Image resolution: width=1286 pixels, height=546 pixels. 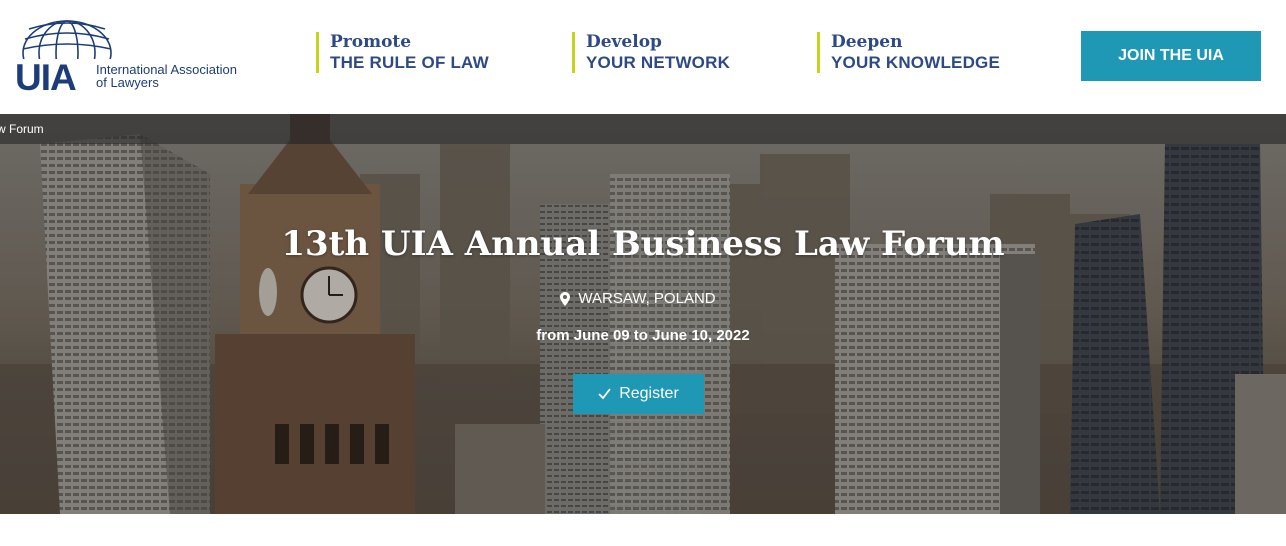 I want to click on logo-name-line2: of Lawyers, so click(x=127, y=82).